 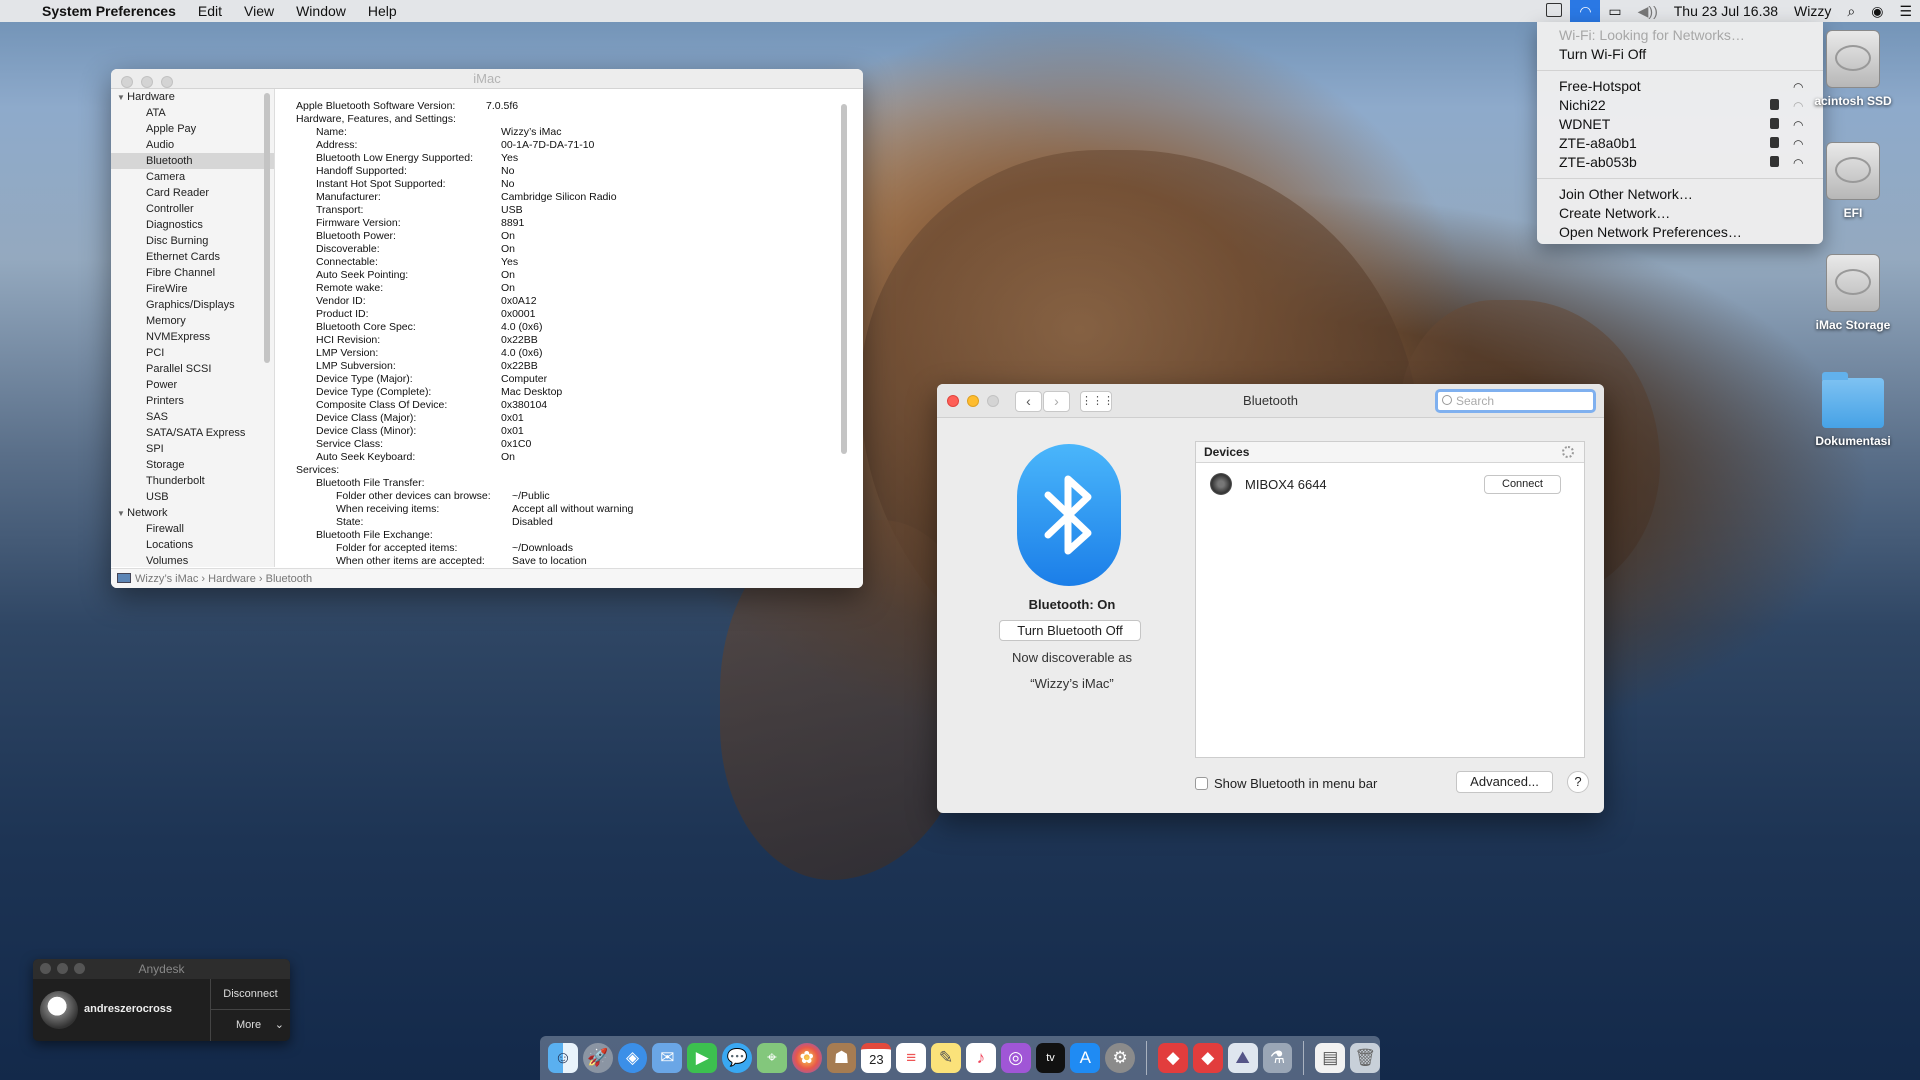 What do you see at coordinates (1242, 1058) in the screenshot?
I see `preview-icon: ⛰` at bounding box center [1242, 1058].